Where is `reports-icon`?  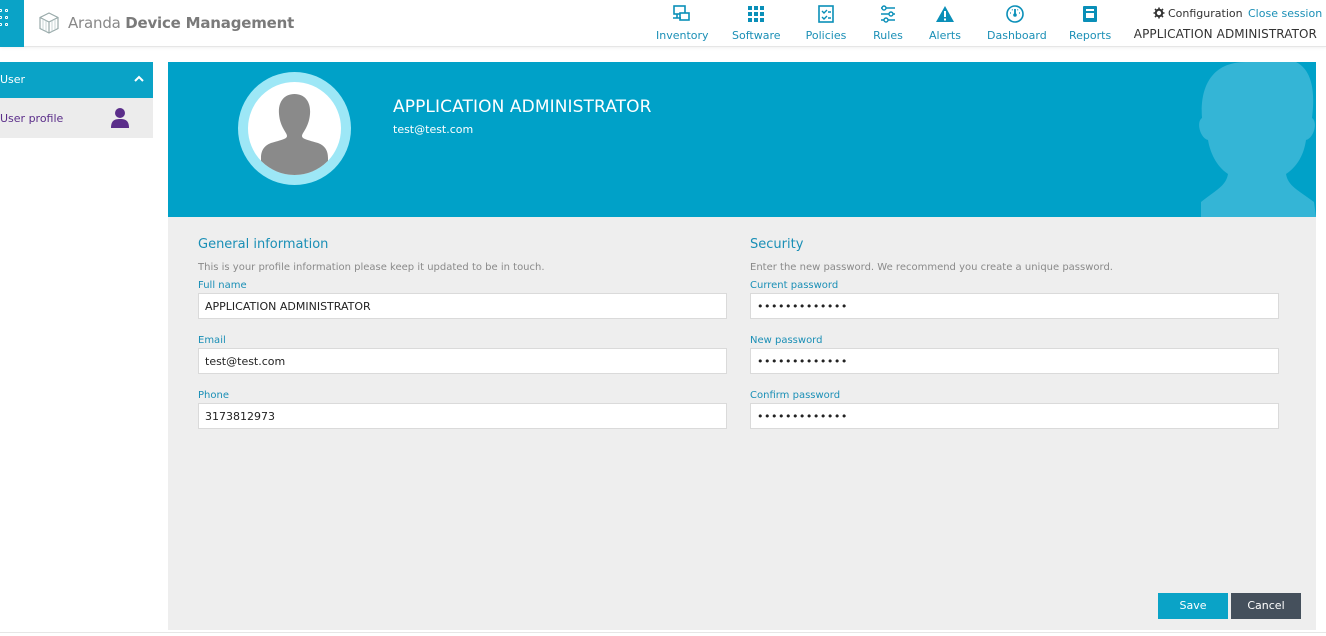
reports-icon is located at coordinates (1090, 14).